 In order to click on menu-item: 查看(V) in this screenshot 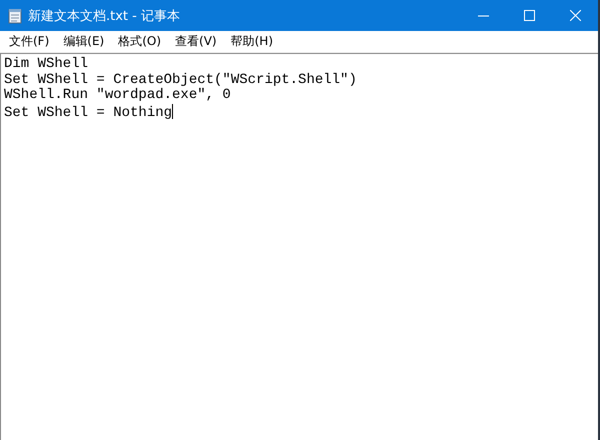, I will do `click(196, 41)`.